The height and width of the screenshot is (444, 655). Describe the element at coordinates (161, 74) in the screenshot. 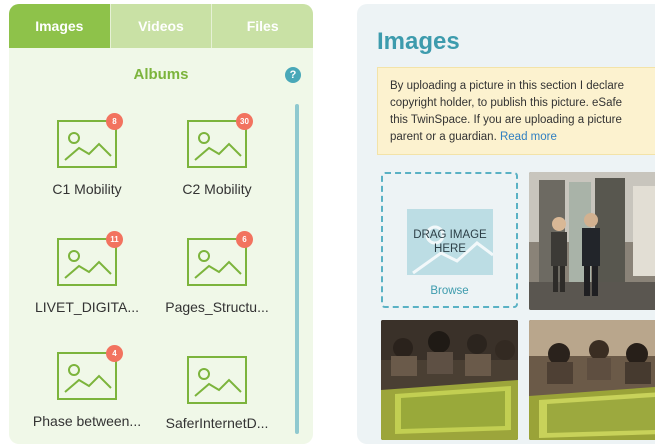

I see `albums-heading: Albums` at that location.